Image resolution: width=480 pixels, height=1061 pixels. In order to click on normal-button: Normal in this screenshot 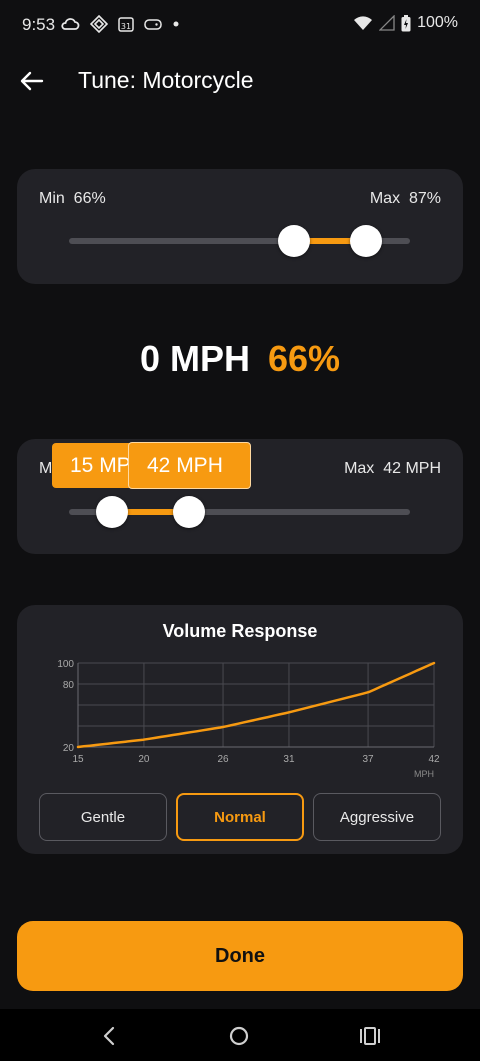, I will do `click(240, 817)`.